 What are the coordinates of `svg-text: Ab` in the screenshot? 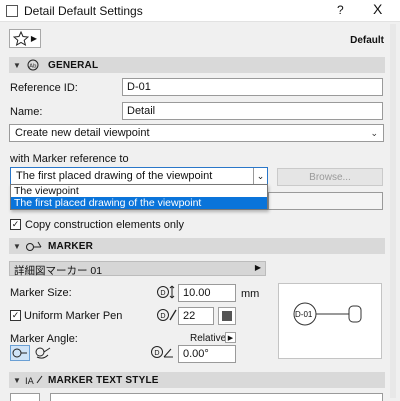 It's located at (33, 66).